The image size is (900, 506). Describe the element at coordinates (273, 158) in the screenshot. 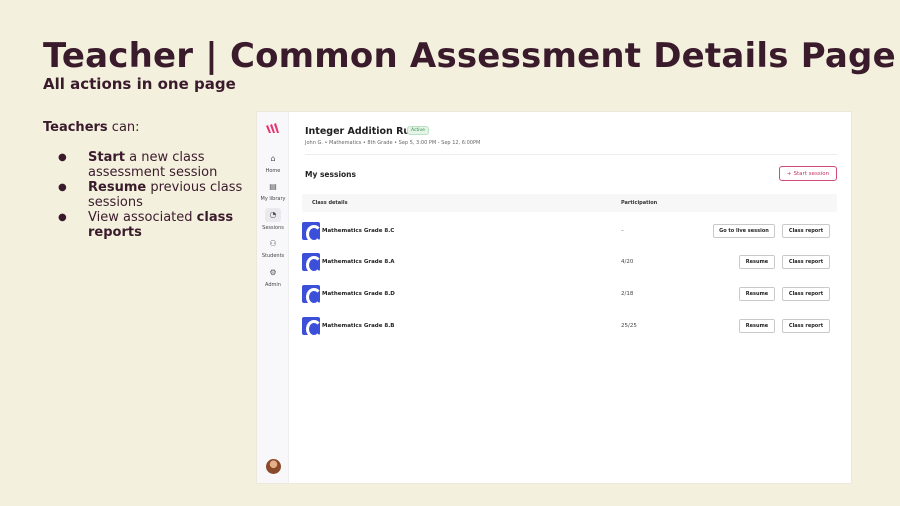

I see `home-icon: ⌂` at that location.